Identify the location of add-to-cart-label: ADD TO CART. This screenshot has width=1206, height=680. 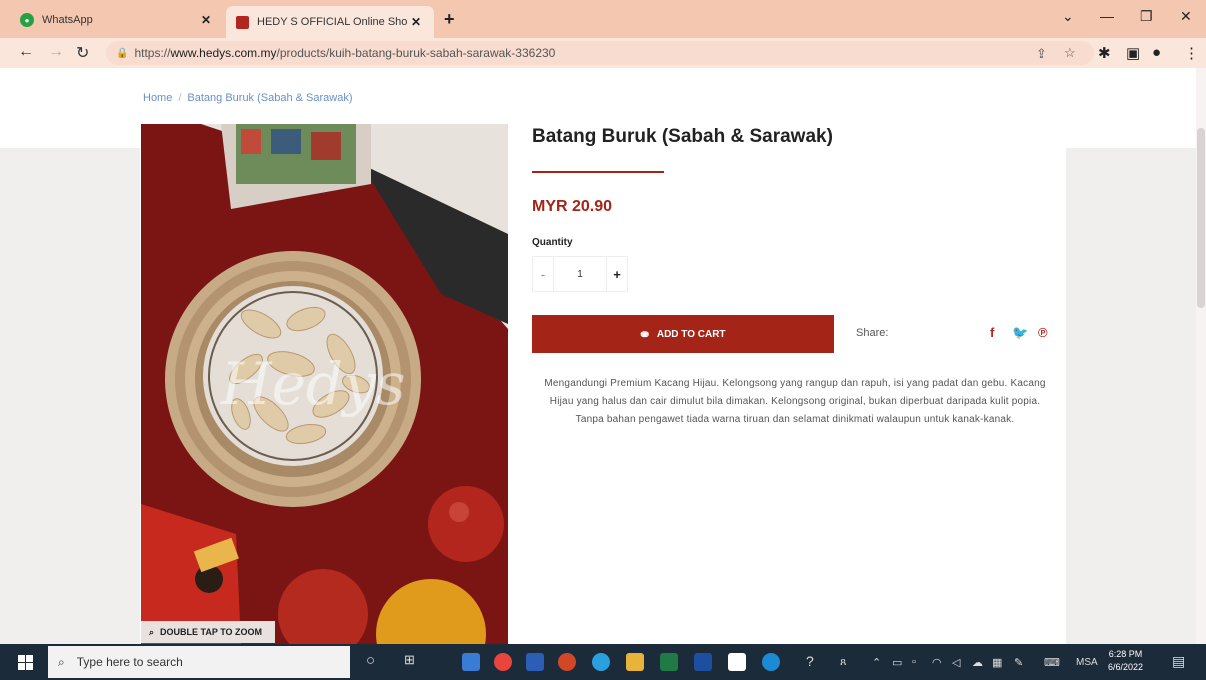
(691, 334).